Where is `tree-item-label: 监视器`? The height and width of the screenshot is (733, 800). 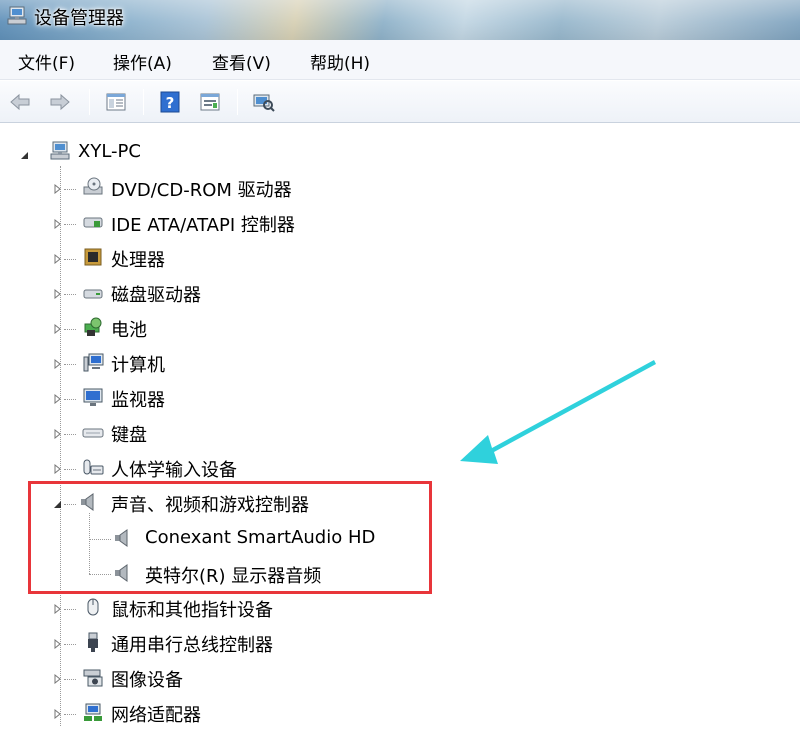 tree-item-label: 监视器 is located at coordinates (138, 399).